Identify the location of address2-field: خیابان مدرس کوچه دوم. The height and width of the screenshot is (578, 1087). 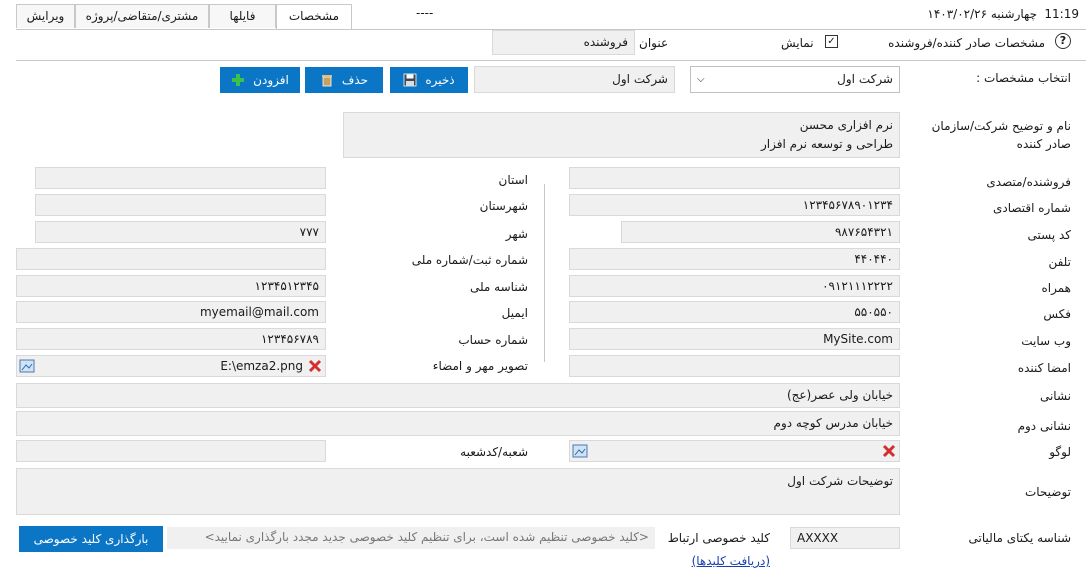
(458, 423).